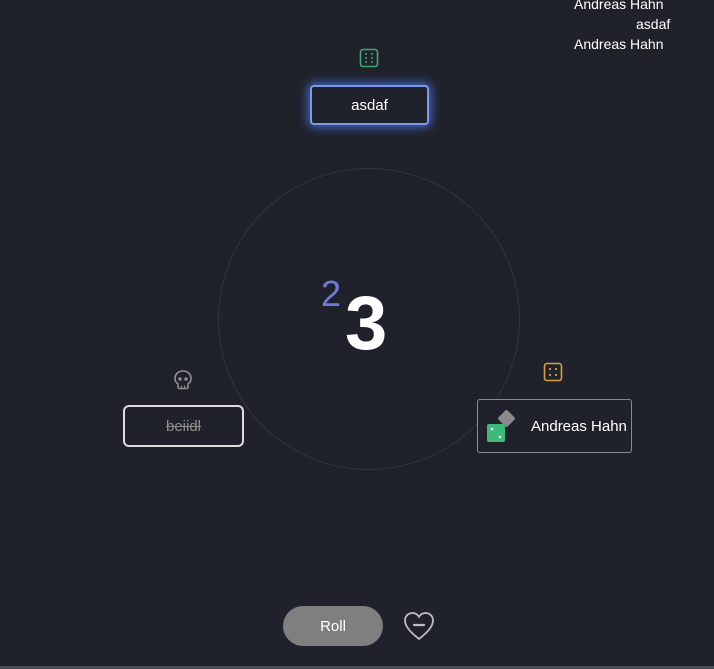  What do you see at coordinates (579, 426) in the screenshot?
I see `player-name: Andreas Hahn` at bounding box center [579, 426].